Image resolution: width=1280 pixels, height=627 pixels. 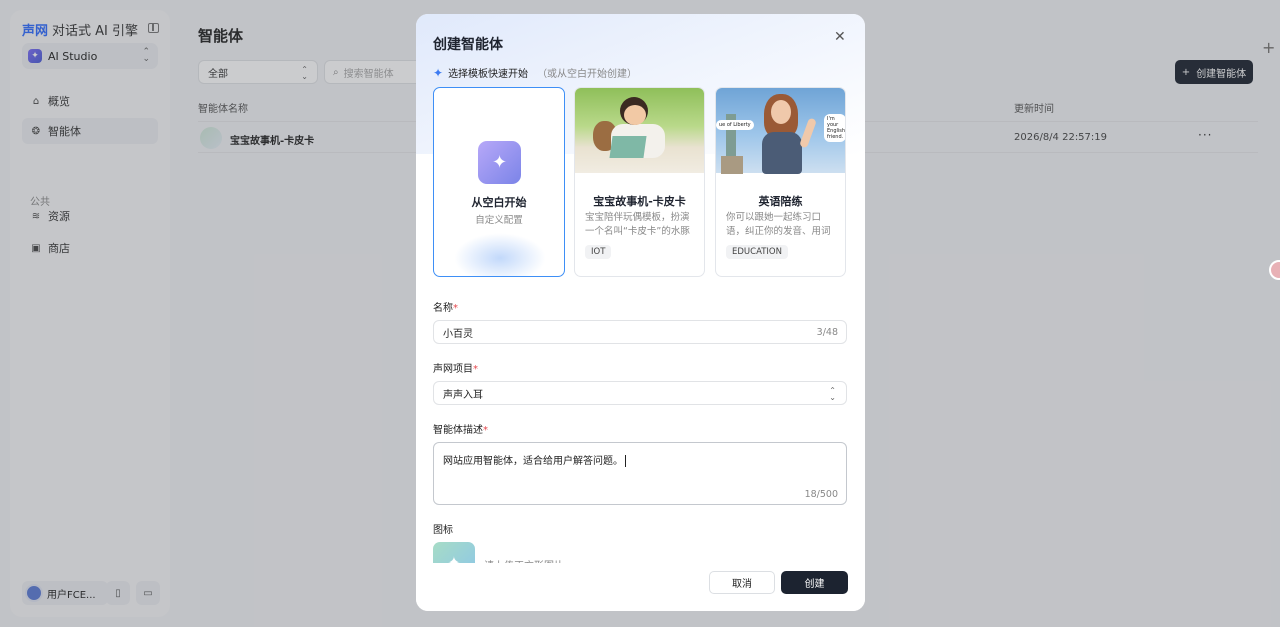 I want to click on icon-label: 图标, so click(x=443, y=530).